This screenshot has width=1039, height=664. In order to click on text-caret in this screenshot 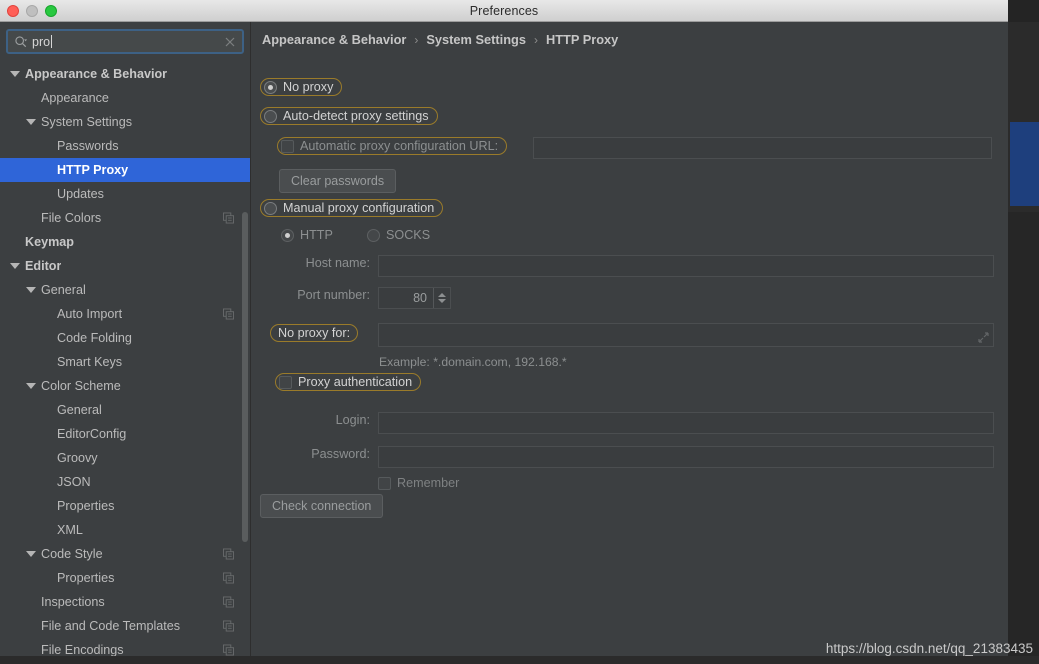, I will do `click(52, 41)`.